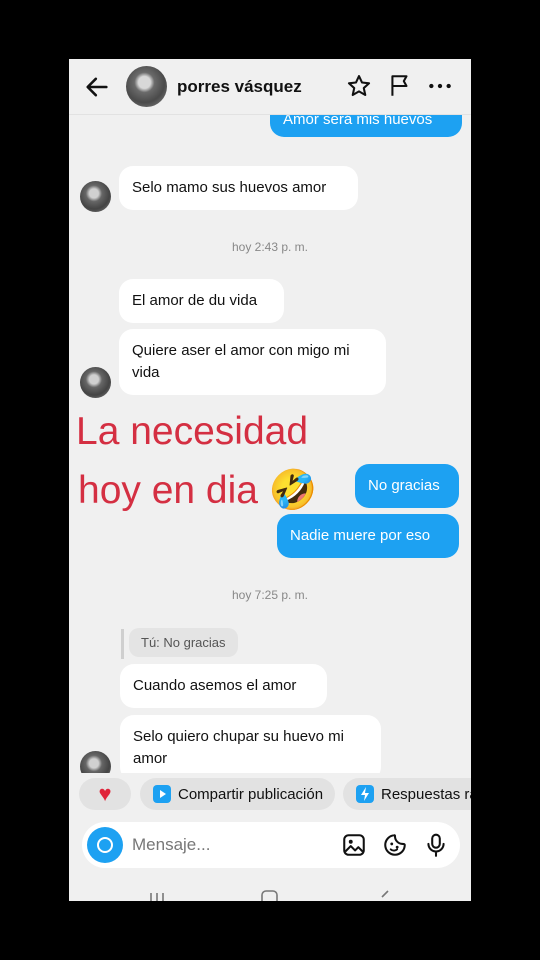 The width and height of the screenshot is (540, 960). I want to click on system-nav-bar, so click(270, 890).